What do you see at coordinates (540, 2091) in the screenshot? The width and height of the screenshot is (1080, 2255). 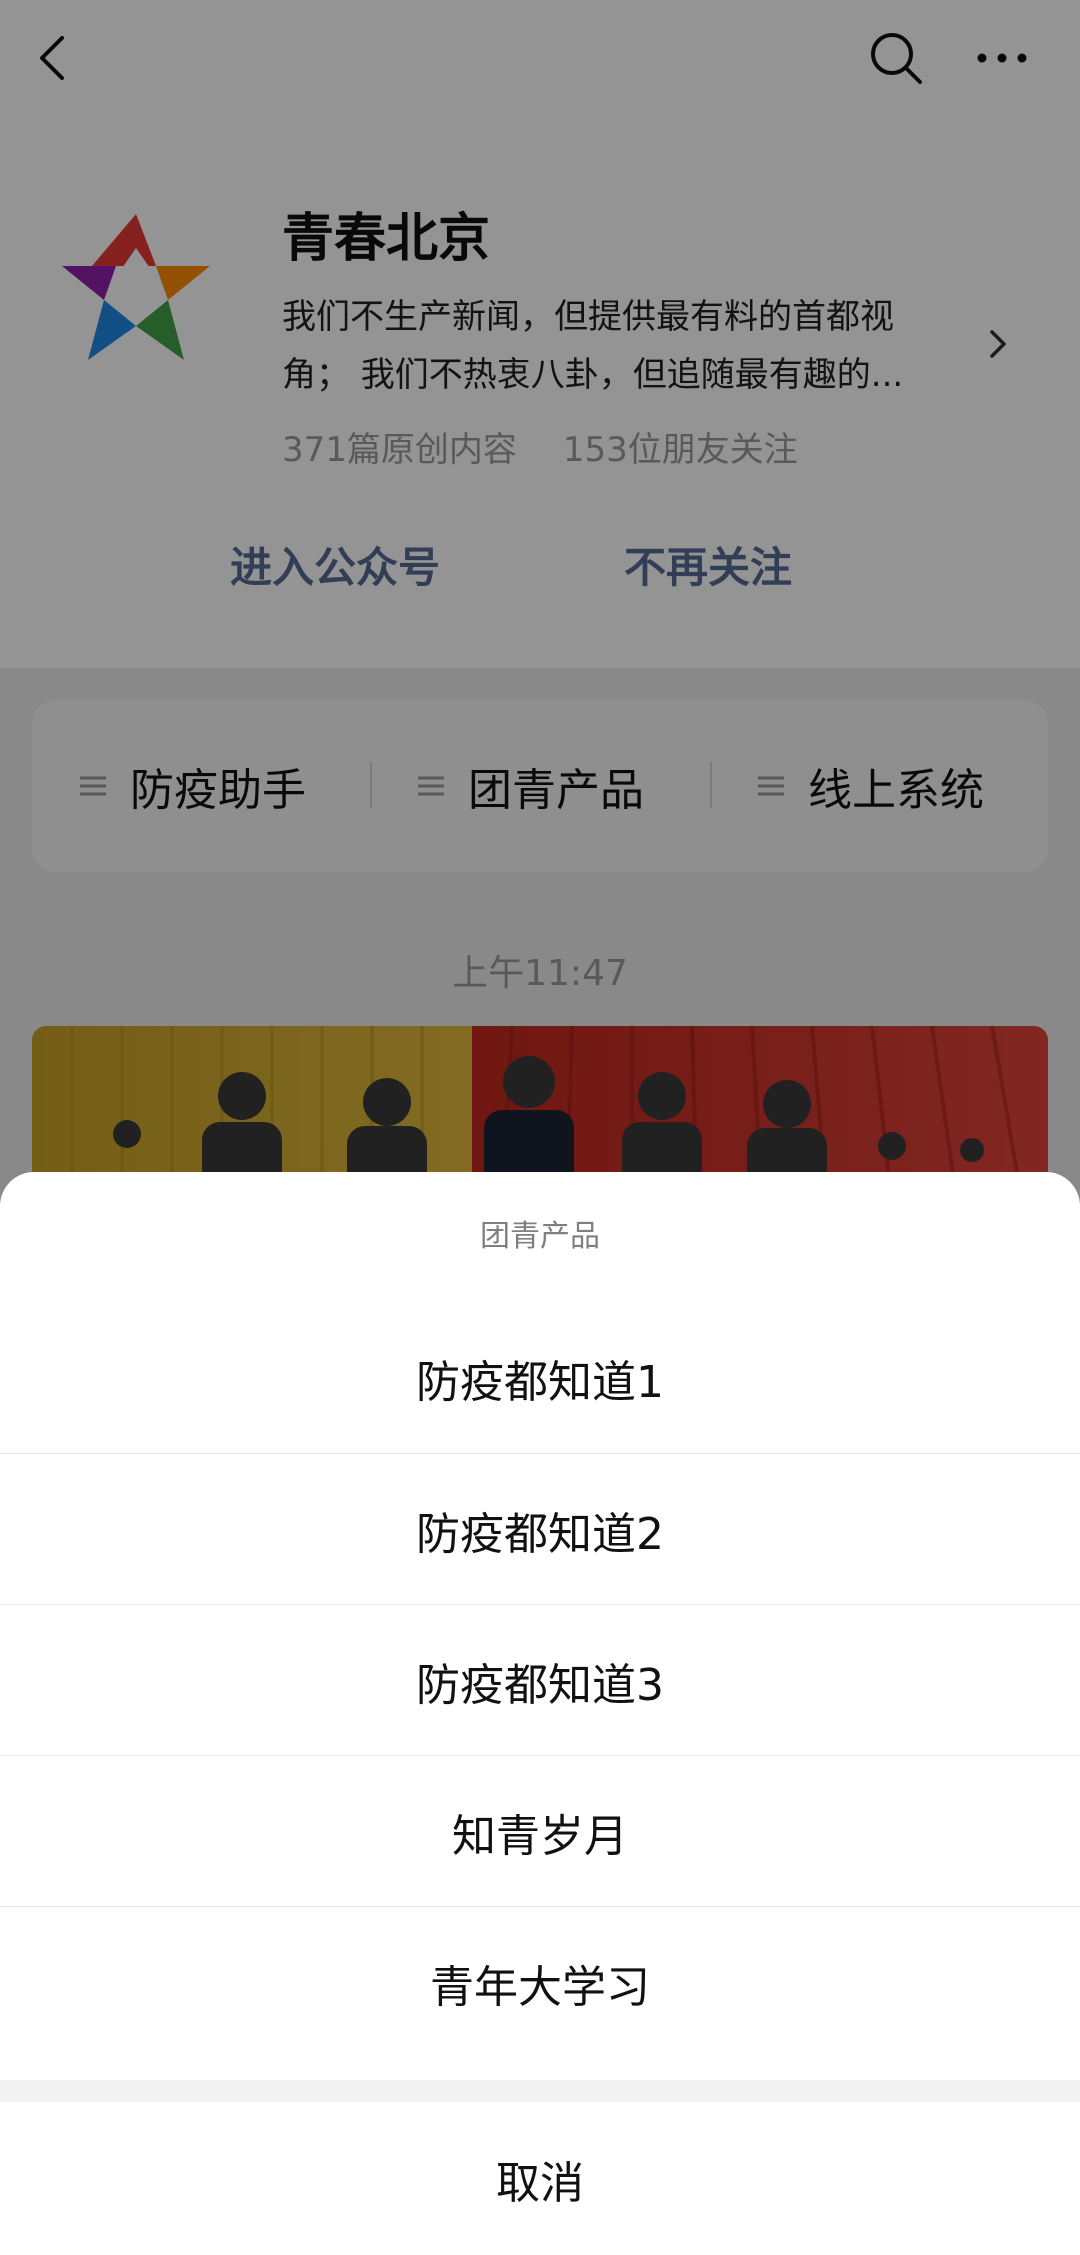 I see `sheet-divider` at bounding box center [540, 2091].